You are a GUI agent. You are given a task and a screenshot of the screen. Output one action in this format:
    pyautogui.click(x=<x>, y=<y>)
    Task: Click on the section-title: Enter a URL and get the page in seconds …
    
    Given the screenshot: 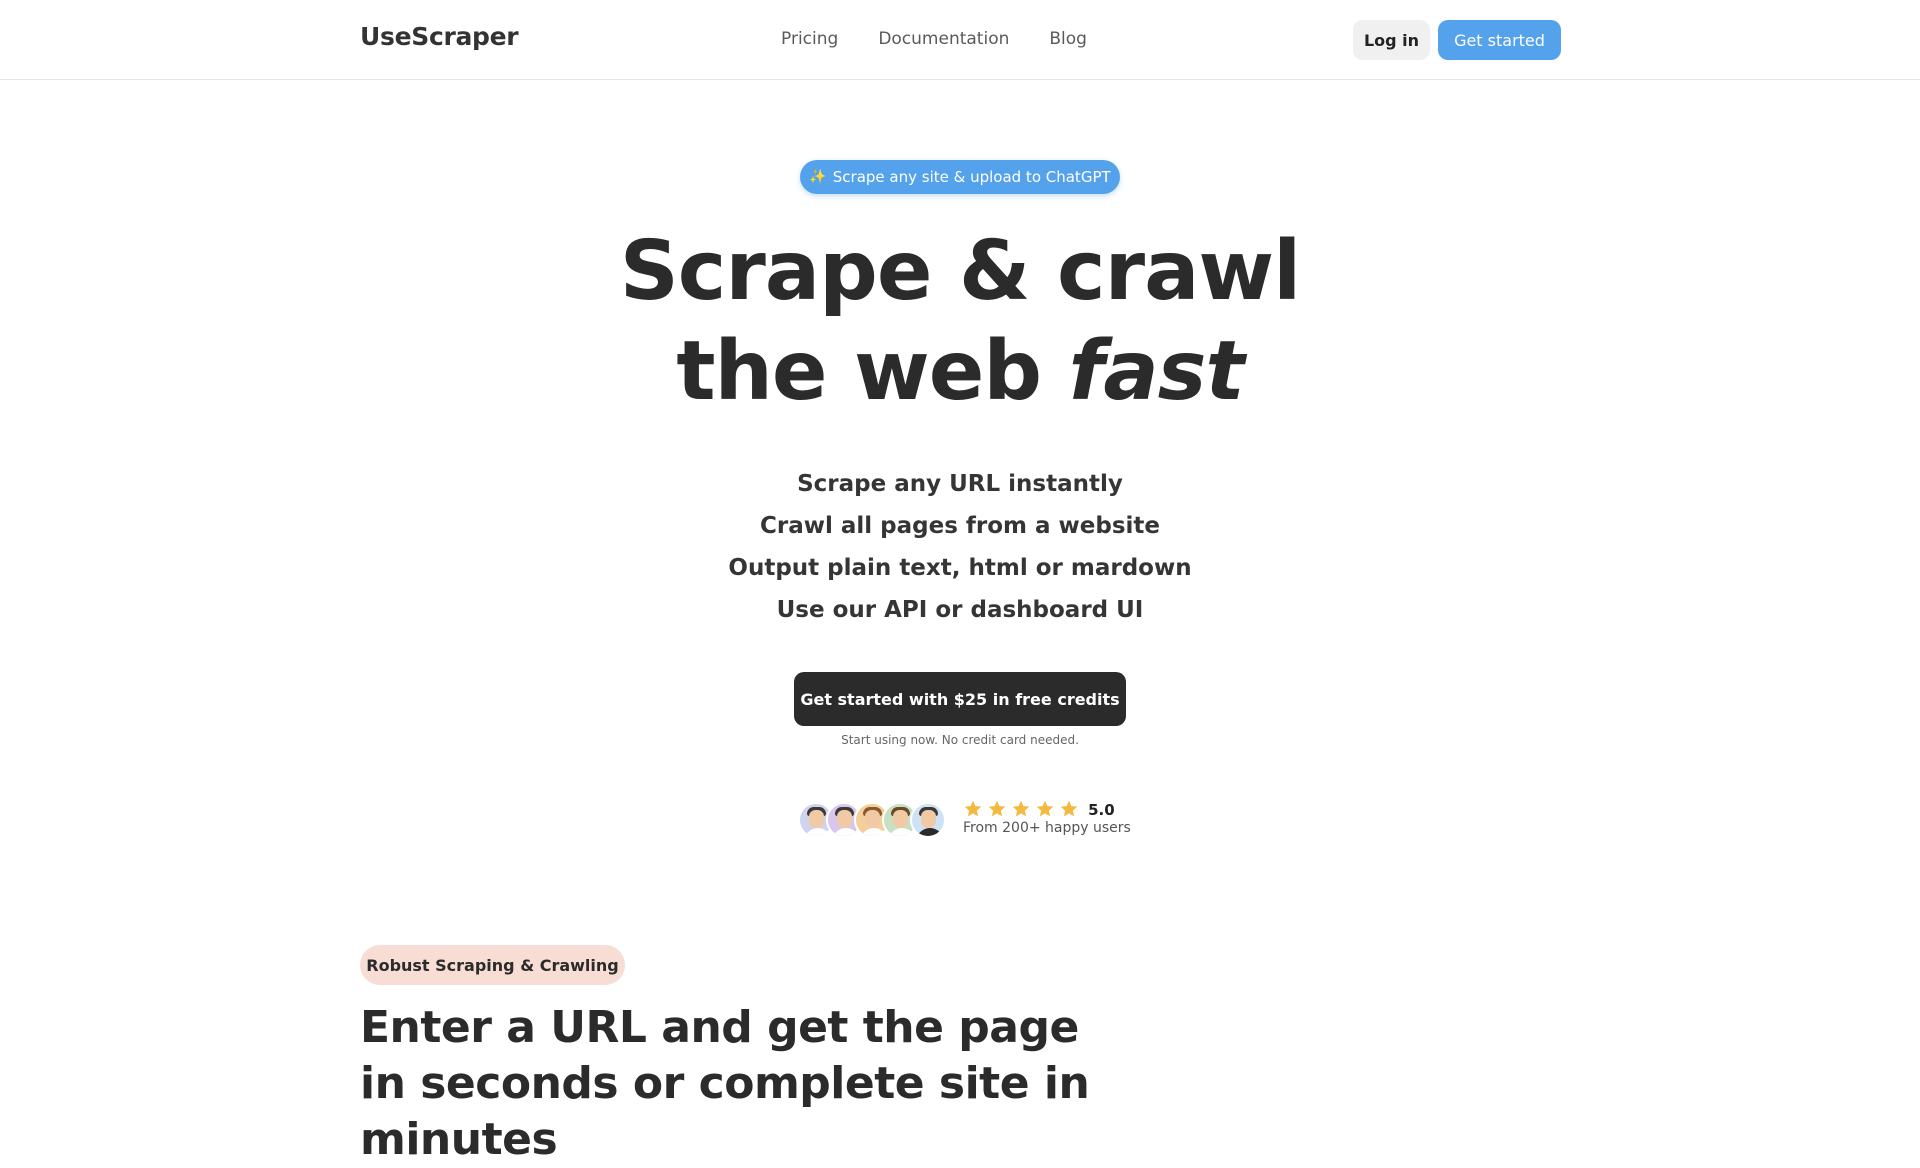 What is the action you would take?
    pyautogui.click(x=725, y=1083)
    